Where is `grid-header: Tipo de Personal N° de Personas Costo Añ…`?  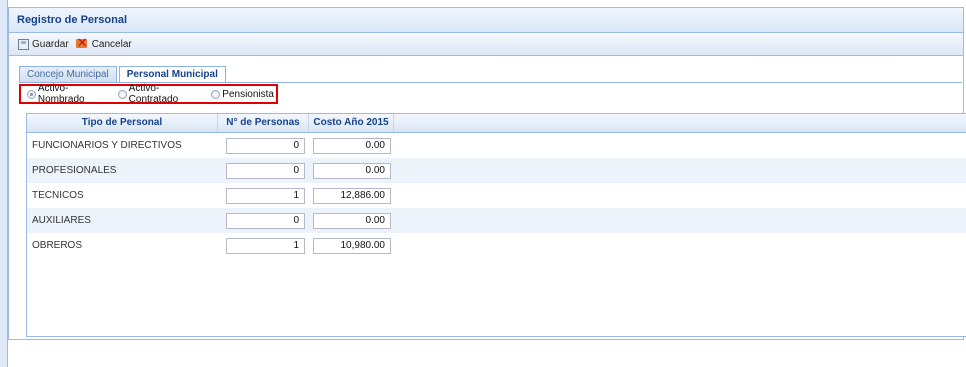
grid-header: Tipo de Personal N° de Personas Costo Añ… is located at coordinates (496, 123).